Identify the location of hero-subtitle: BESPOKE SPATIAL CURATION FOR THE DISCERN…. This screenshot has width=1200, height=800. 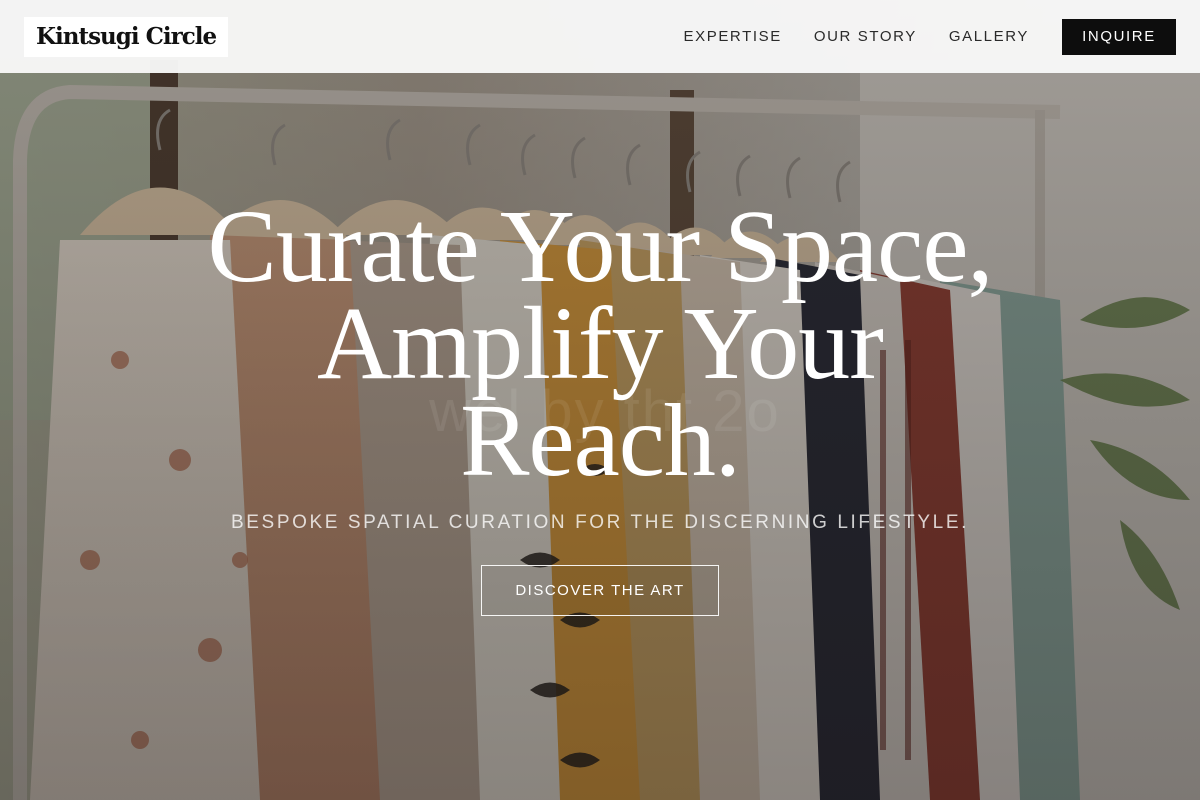
(600, 522).